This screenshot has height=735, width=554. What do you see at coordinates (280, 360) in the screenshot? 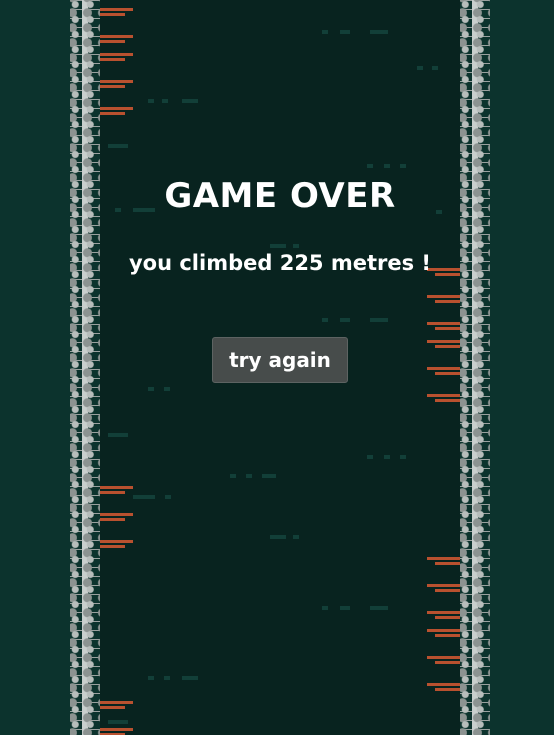
I see `try-again-button: try again` at bounding box center [280, 360].